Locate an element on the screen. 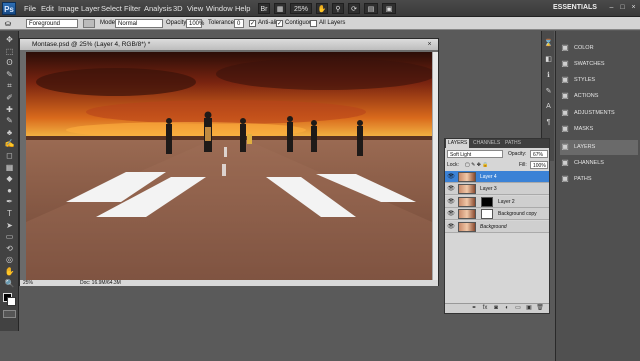 This screenshot has width=640, height=361. shape-tool-icon: ▭ is located at coordinates (9, 237).